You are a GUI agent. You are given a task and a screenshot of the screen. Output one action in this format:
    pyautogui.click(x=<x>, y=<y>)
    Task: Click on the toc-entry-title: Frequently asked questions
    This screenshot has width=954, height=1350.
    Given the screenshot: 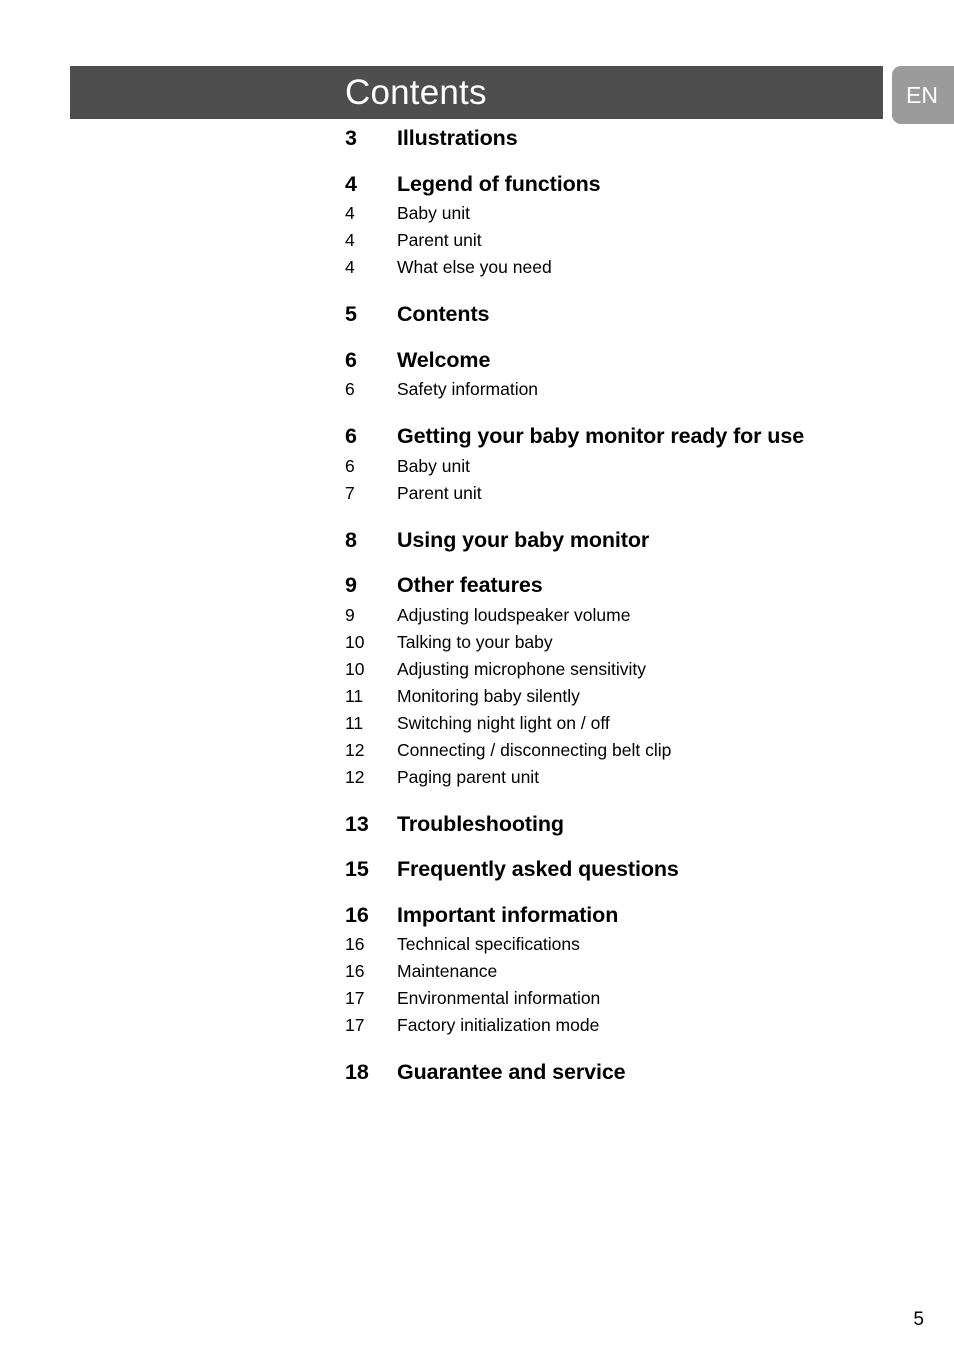 What is the action you would take?
    pyautogui.click(x=538, y=869)
    